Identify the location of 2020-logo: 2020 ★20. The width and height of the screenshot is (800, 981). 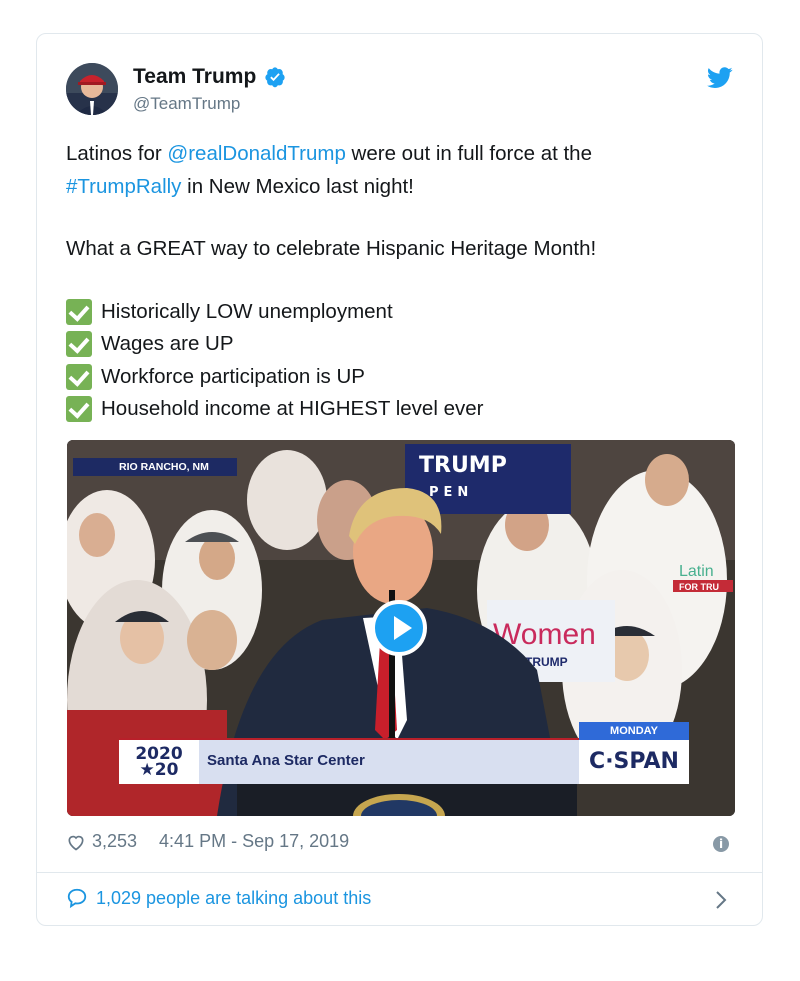
(159, 762).